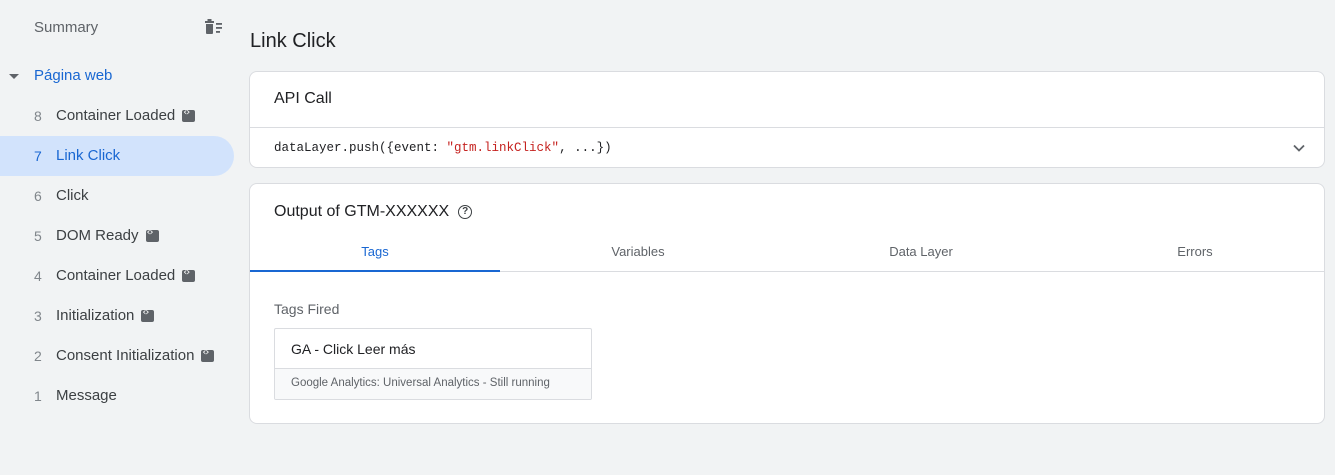 Image resolution: width=1335 pixels, height=475 pixels. I want to click on delete-all-icon, so click(213, 28).